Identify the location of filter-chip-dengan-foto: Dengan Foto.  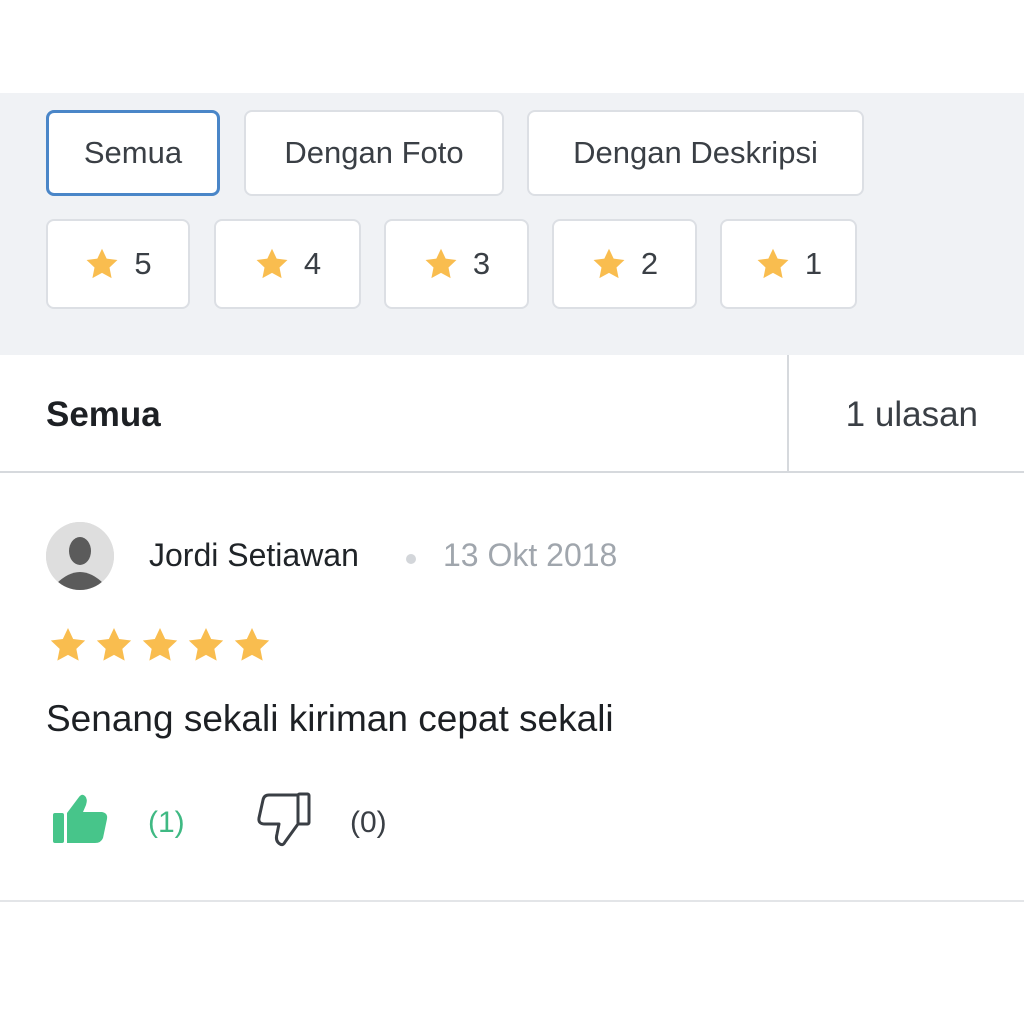
(374, 153).